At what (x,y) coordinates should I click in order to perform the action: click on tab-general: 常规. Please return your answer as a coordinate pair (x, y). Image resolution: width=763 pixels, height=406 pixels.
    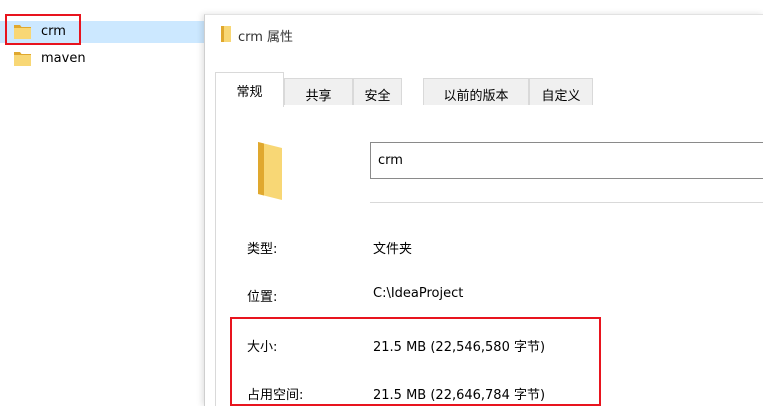
    Looking at the image, I should click on (249, 89).